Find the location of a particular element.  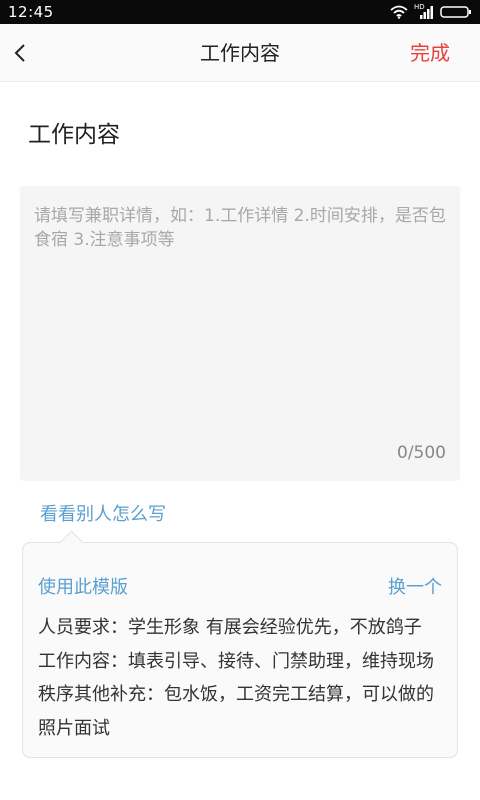

char-counter: 0/500 is located at coordinates (421, 453).